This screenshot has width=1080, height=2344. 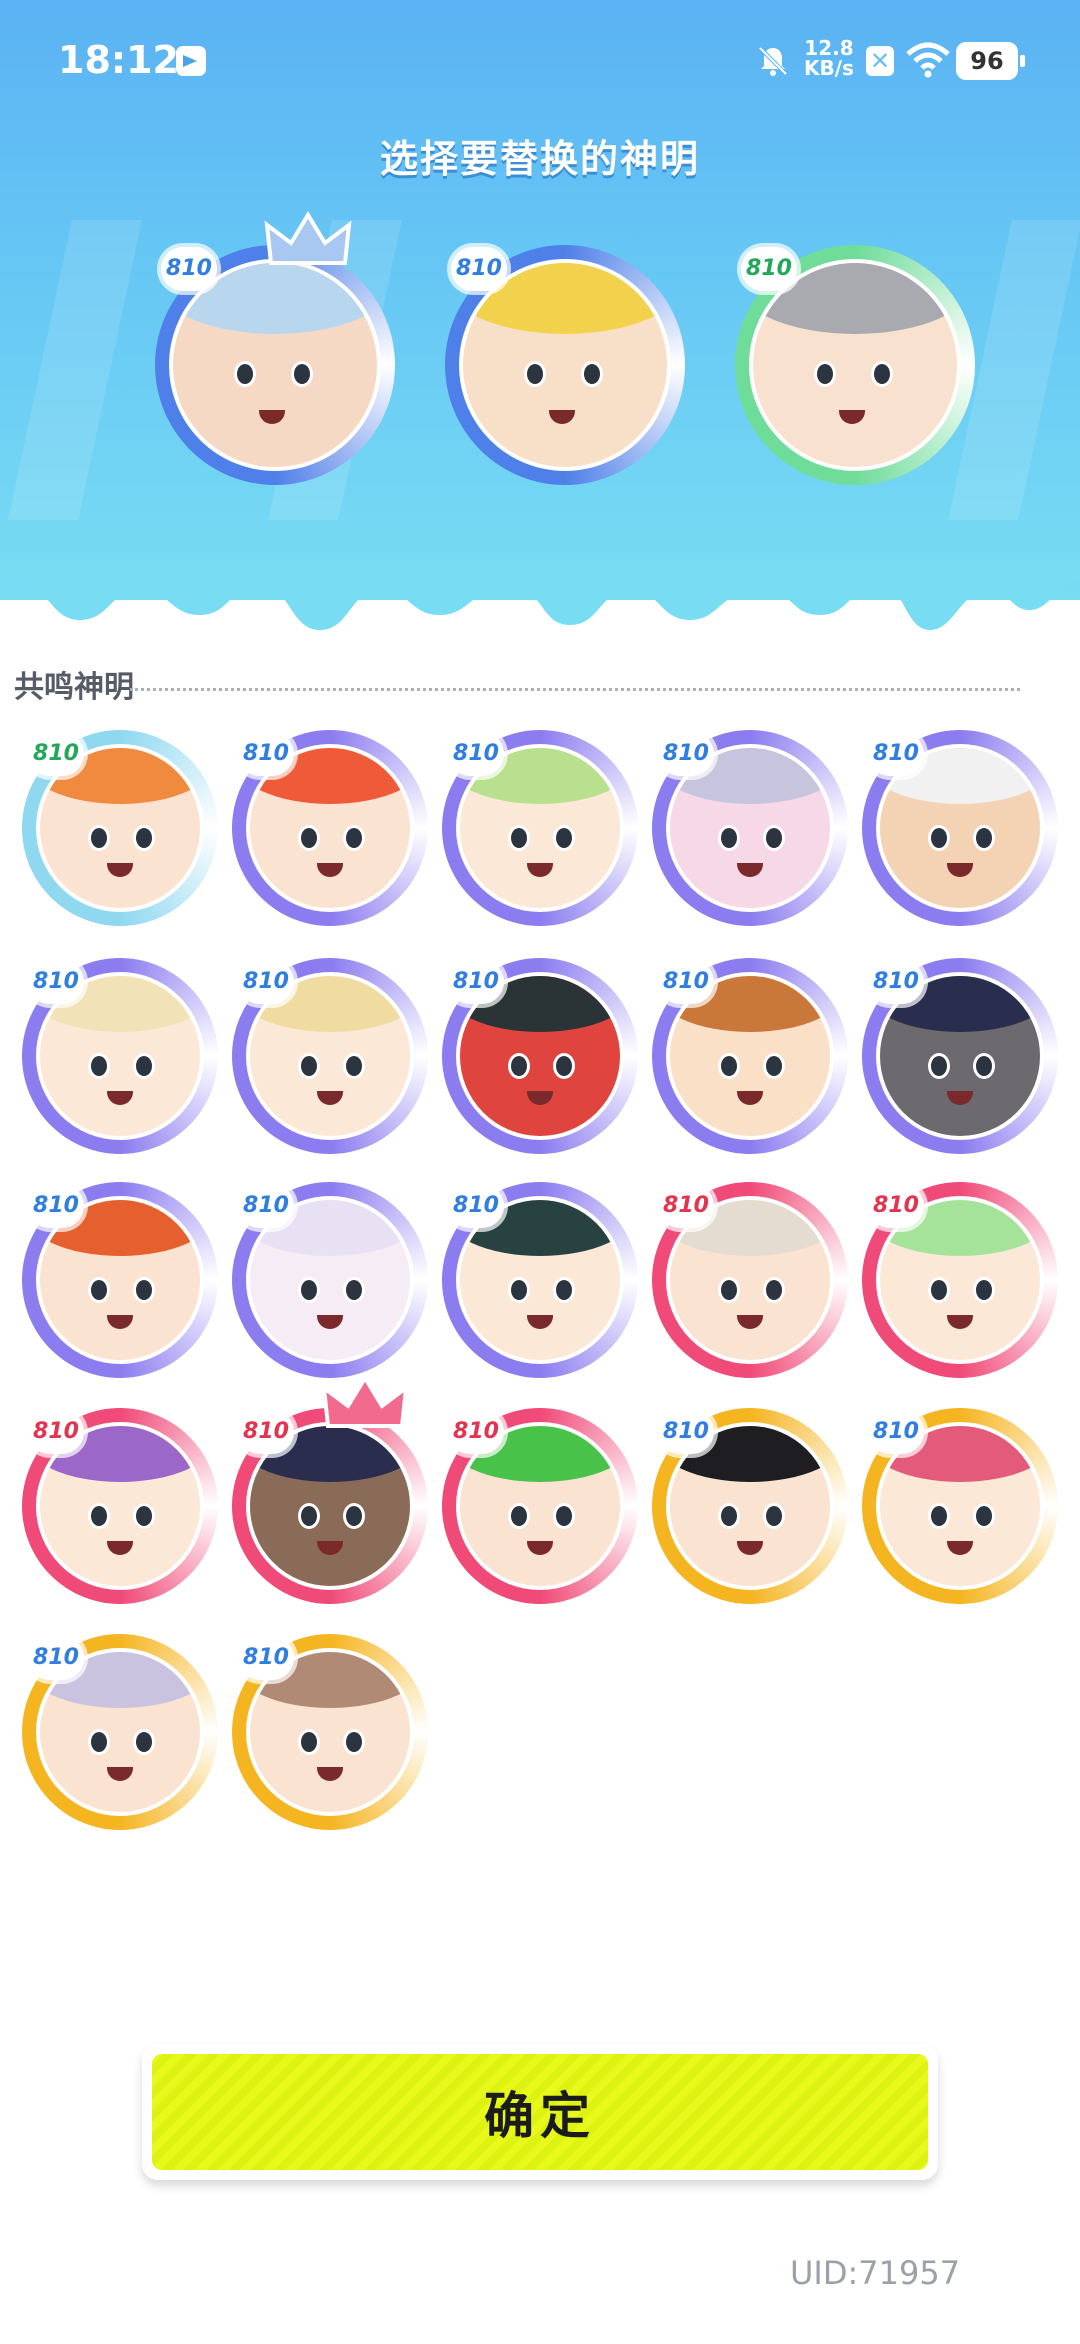 I want to click on section-label: 共鸣神明, so click(x=74, y=687).